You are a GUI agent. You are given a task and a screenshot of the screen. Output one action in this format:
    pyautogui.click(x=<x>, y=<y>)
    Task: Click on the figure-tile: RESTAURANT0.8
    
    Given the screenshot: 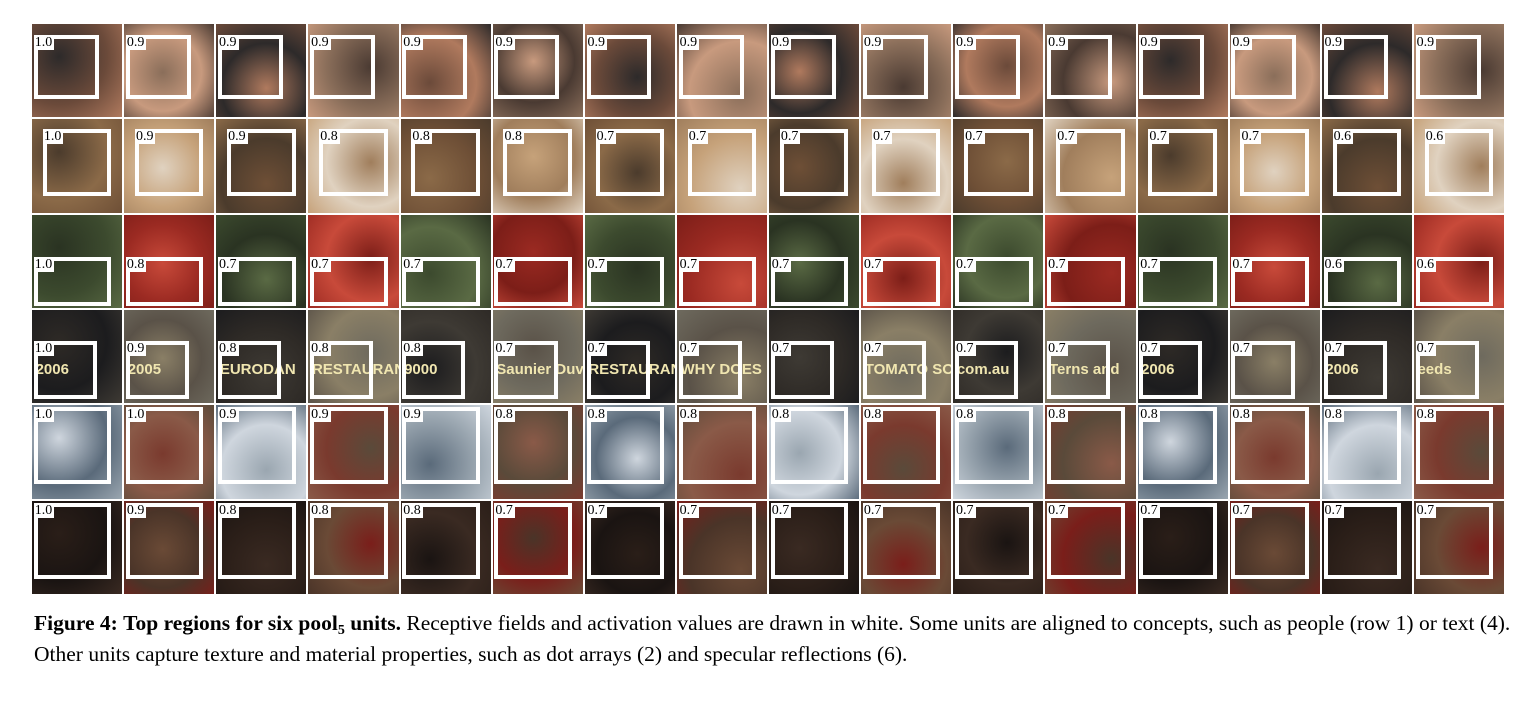 What is the action you would take?
    pyautogui.click(x=354, y=358)
    